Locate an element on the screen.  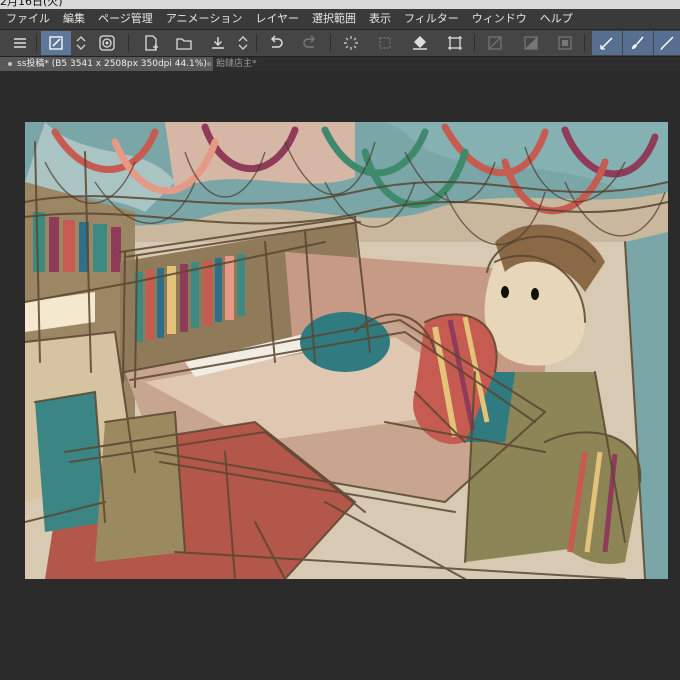
menu-window: ウィンドウ is located at coordinates (500, 19).